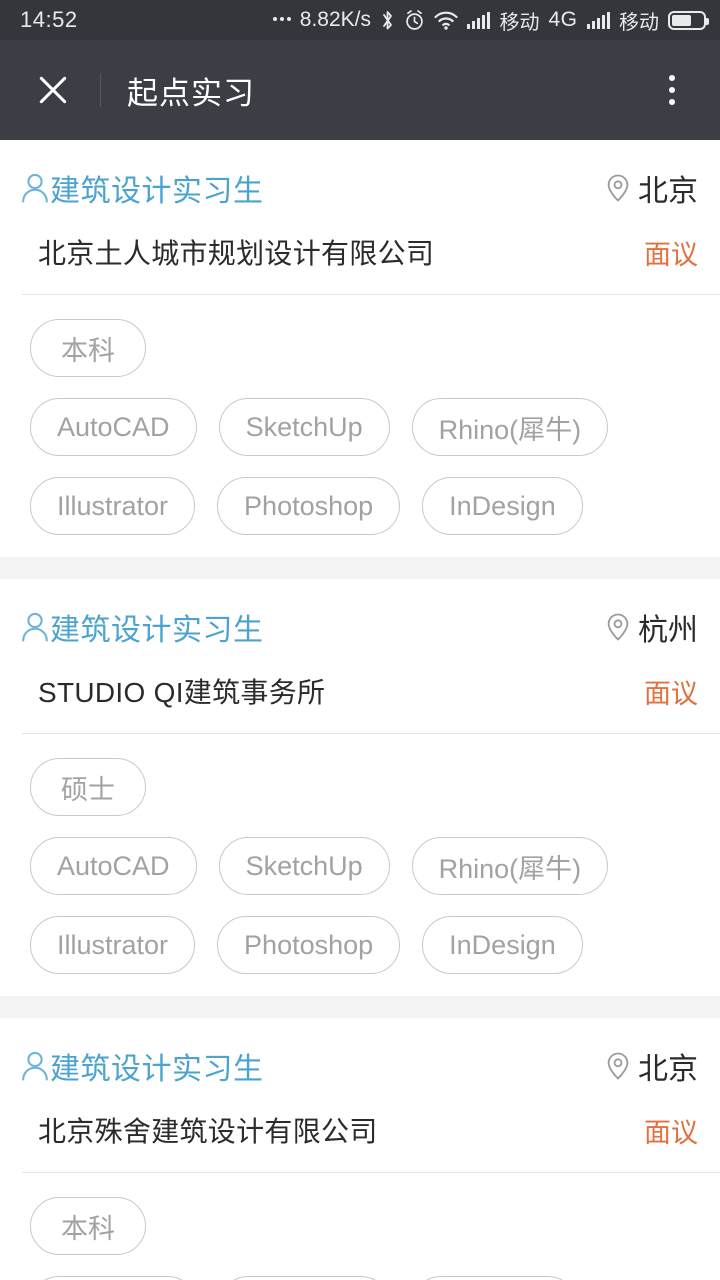 Image resolution: width=720 pixels, height=1280 pixels. What do you see at coordinates (672, 90) in the screenshot?
I see `overflow-menu-icon` at bounding box center [672, 90].